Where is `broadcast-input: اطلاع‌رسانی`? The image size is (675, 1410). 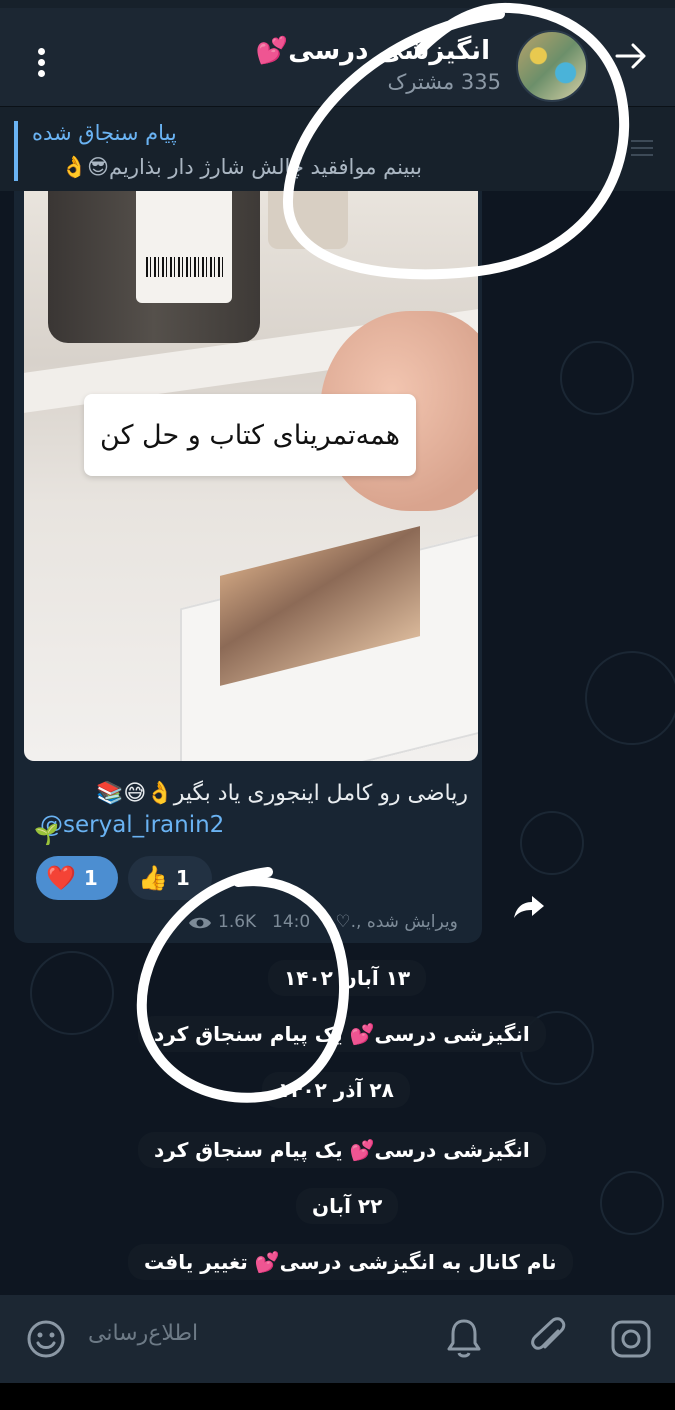 broadcast-input: اطلاع‌رسانی is located at coordinates (143, 1333).